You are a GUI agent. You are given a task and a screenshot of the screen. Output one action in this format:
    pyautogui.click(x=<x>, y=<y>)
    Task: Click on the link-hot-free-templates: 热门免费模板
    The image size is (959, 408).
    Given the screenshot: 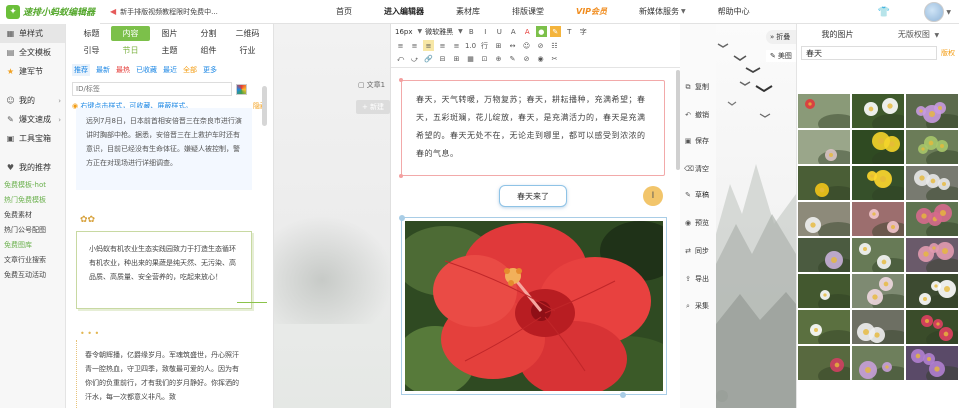 What is the action you would take?
    pyautogui.click(x=32, y=199)
    